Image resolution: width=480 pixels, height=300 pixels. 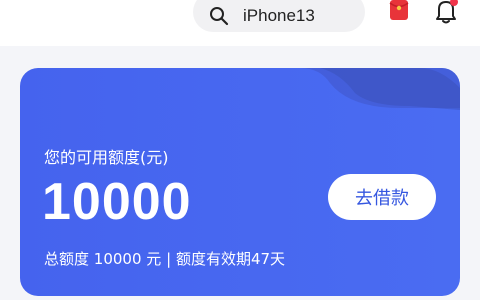 What do you see at coordinates (117, 202) in the screenshot?
I see `available-credit-amount: 10000` at bounding box center [117, 202].